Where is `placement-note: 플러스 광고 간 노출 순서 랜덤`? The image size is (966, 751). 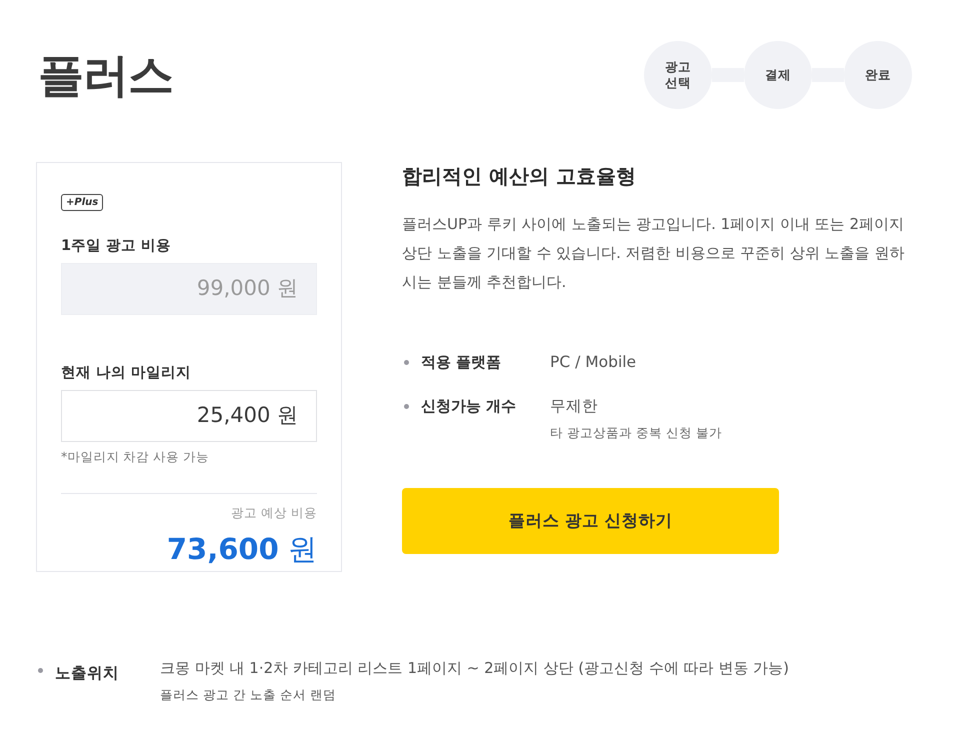
placement-note: 플러스 광고 간 노출 순서 랜덤 is located at coordinates (248, 695).